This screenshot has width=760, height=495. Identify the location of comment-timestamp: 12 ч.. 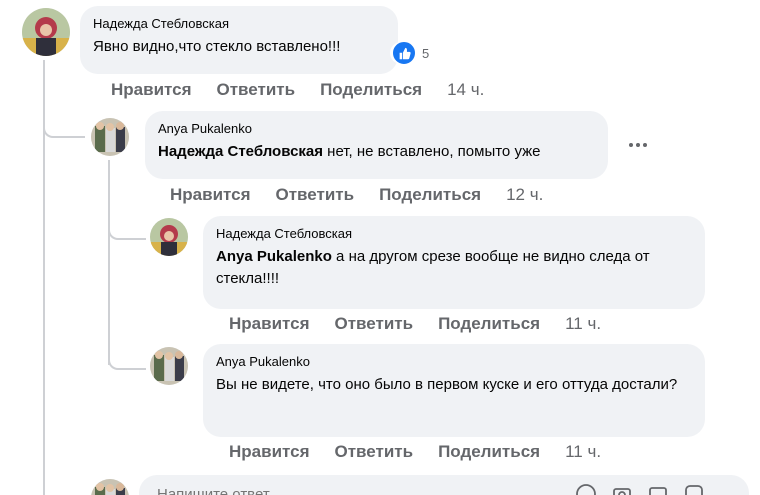
(524, 195).